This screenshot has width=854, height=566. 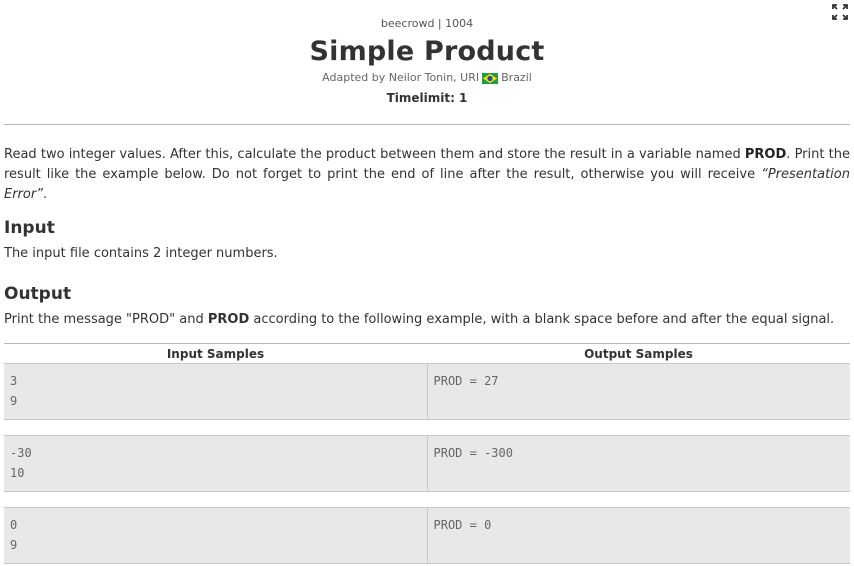 What do you see at coordinates (38, 294) in the screenshot?
I see `output-heading: Output` at bounding box center [38, 294].